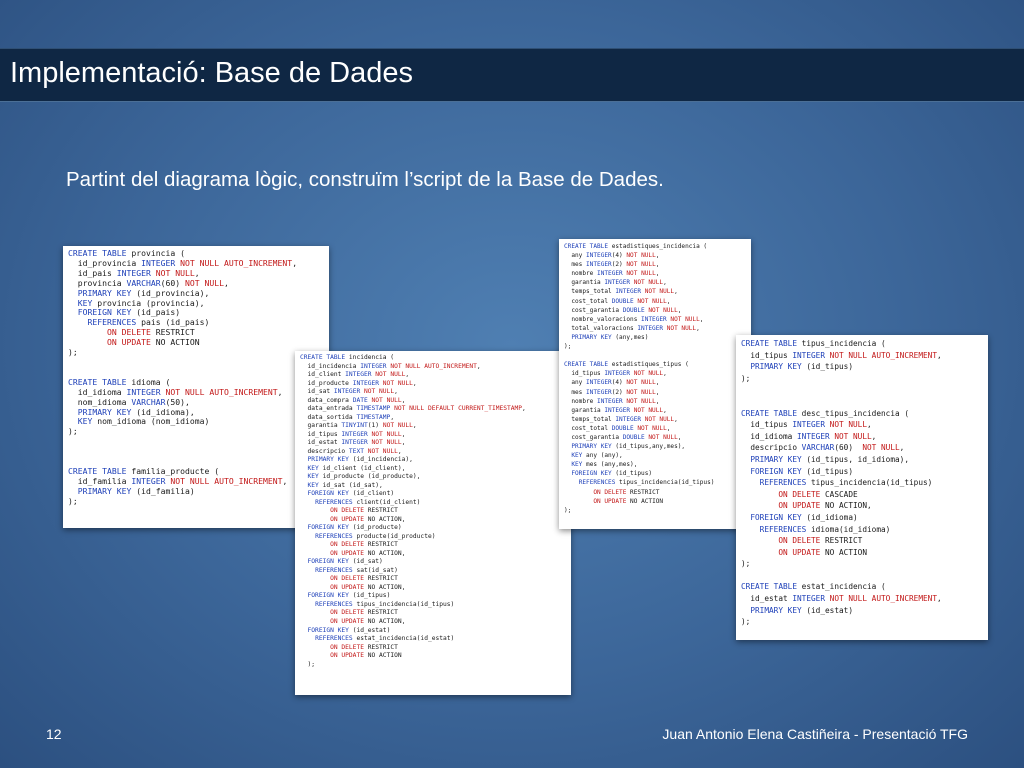 This screenshot has width=1024, height=768. What do you see at coordinates (54, 734) in the screenshot?
I see `slide-number: 12` at bounding box center [54, 734].